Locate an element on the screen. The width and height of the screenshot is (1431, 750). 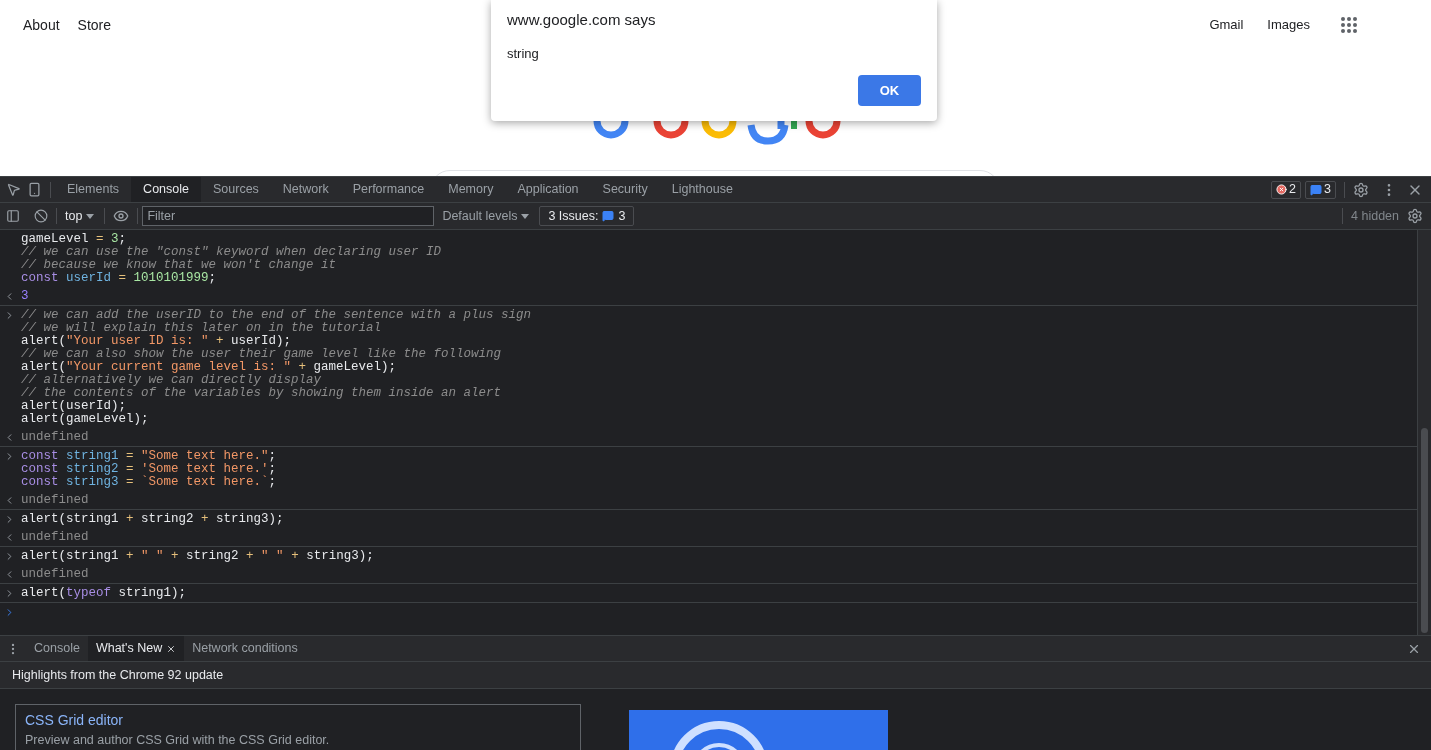
drawer-heading: Highlights from the Chrome 92 update is located at coordinates (118, 675).